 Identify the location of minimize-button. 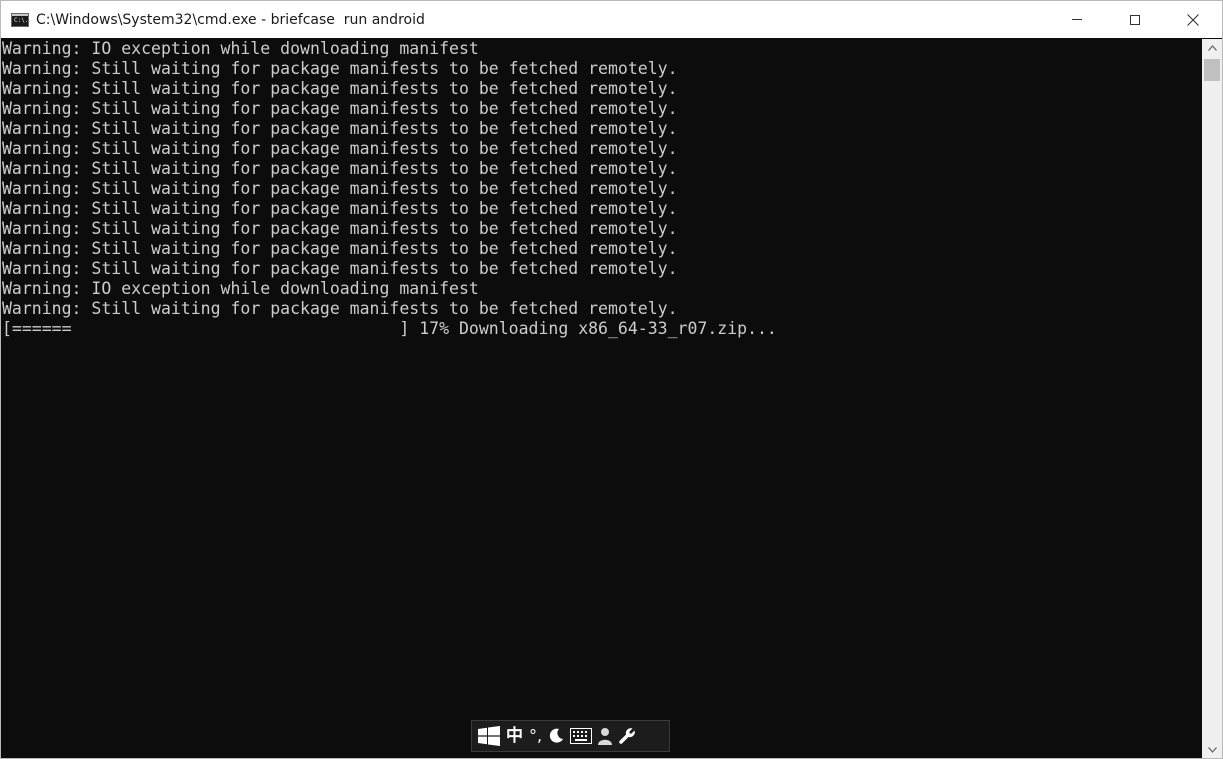
(1077, 19).